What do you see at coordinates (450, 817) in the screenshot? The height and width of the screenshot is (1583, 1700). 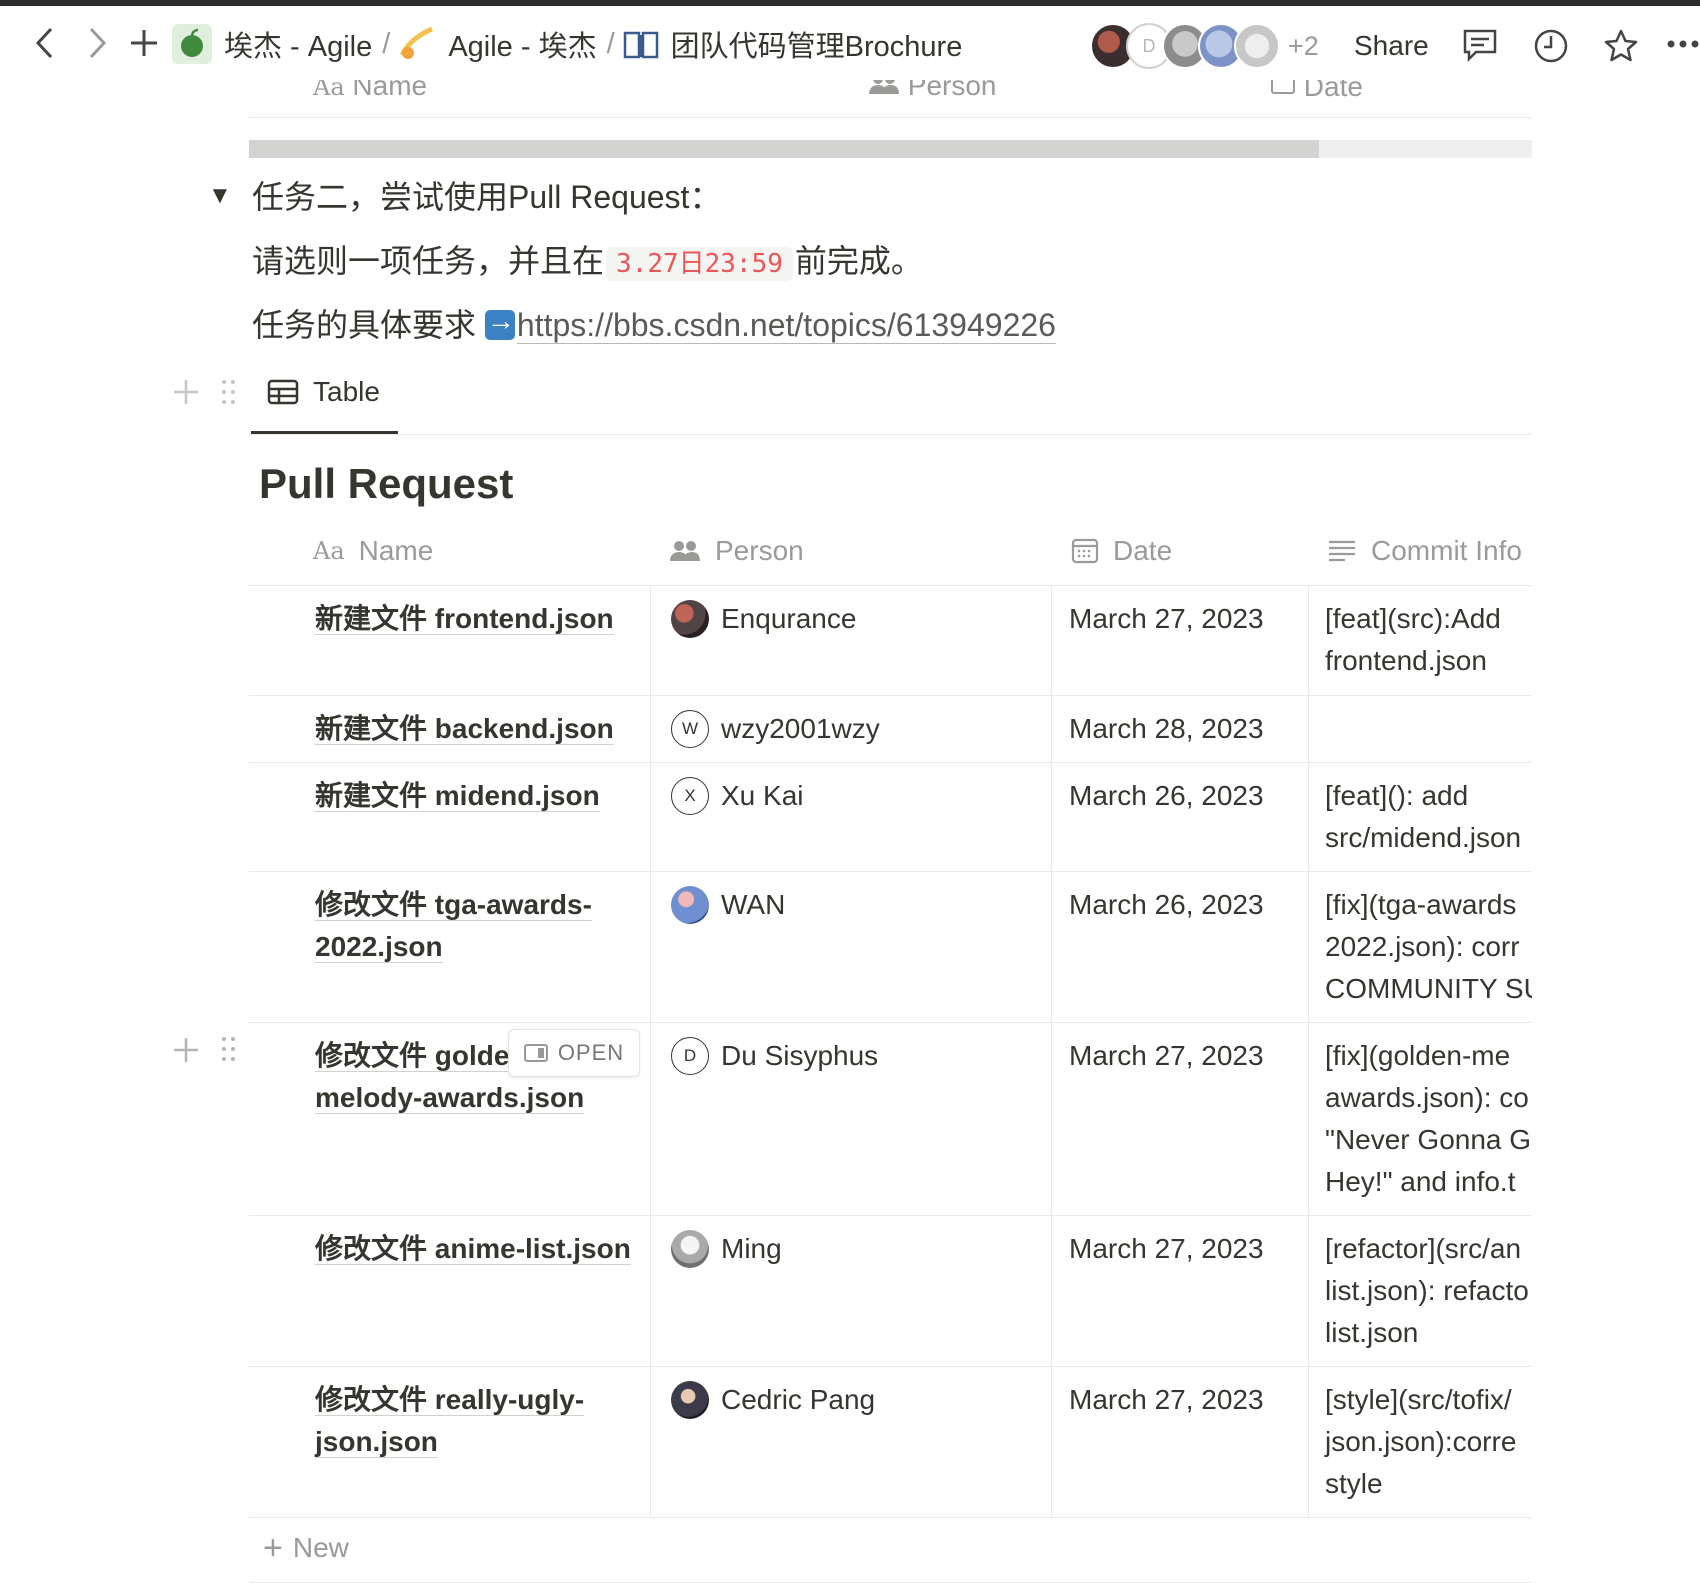 I see `name-cell: 新建文件 midend.json` at bounding box center [450, 817].